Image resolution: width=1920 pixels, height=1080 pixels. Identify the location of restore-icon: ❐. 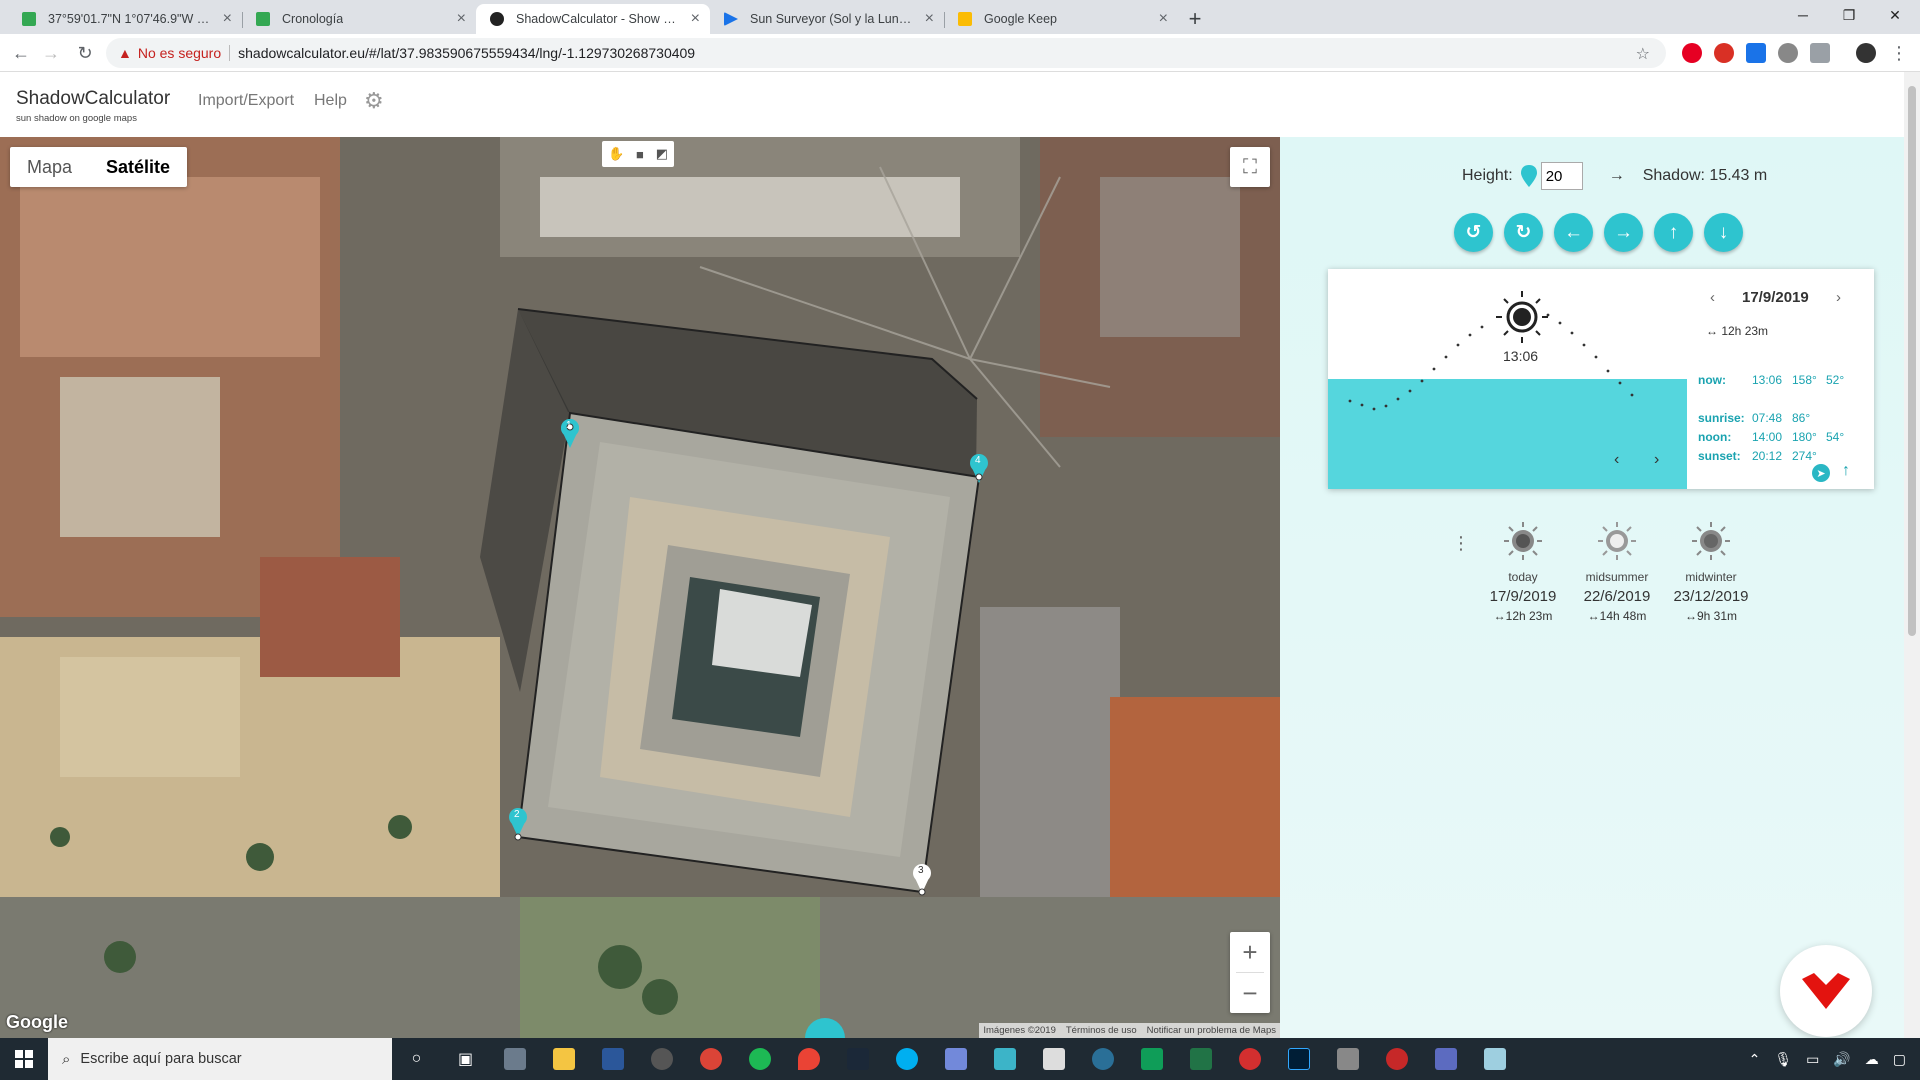
(1849, 15).